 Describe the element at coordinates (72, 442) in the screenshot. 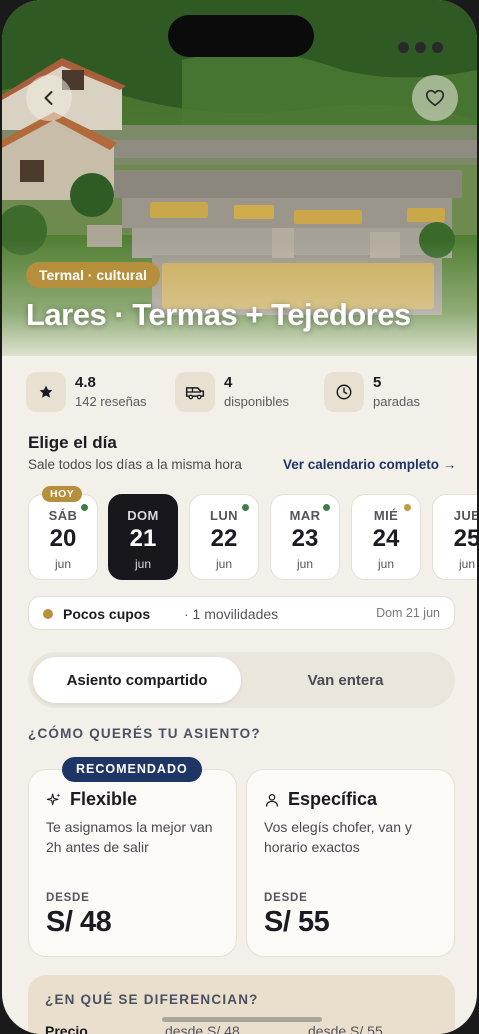

I see `section-title-day: Elige el día` at that location.